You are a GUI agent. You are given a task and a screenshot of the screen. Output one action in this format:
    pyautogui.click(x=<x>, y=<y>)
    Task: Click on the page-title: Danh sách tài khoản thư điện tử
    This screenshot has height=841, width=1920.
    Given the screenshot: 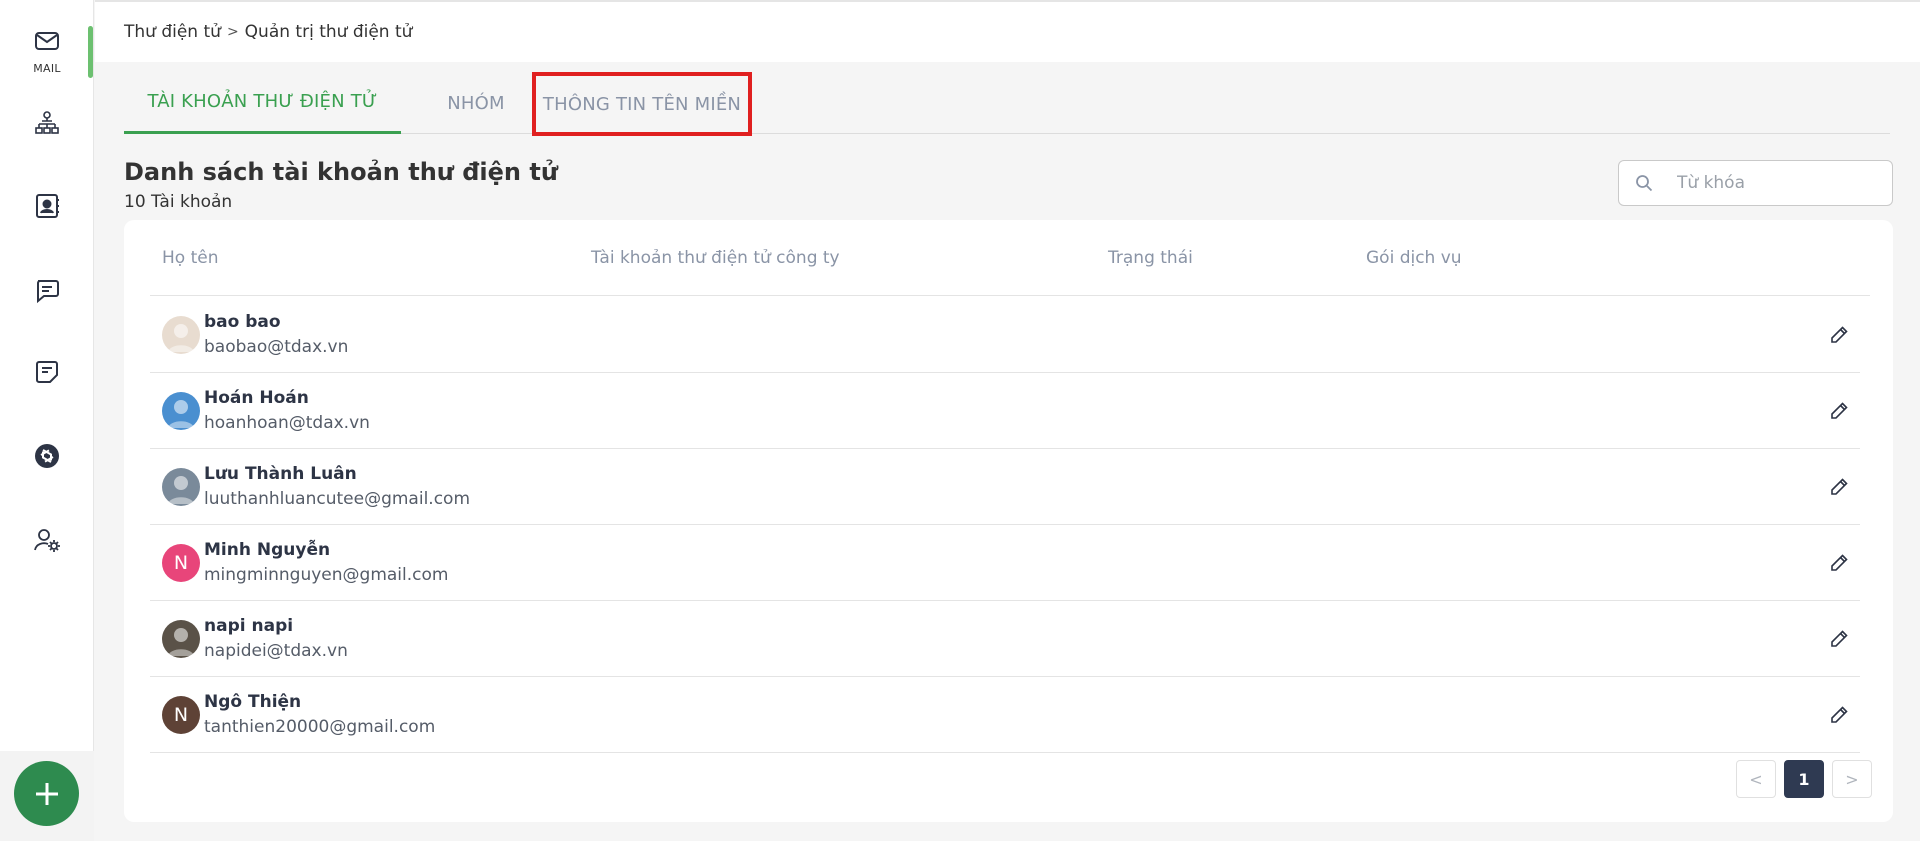 What is the action you would take?
    pyautogui.click(x=341, y=172)
    